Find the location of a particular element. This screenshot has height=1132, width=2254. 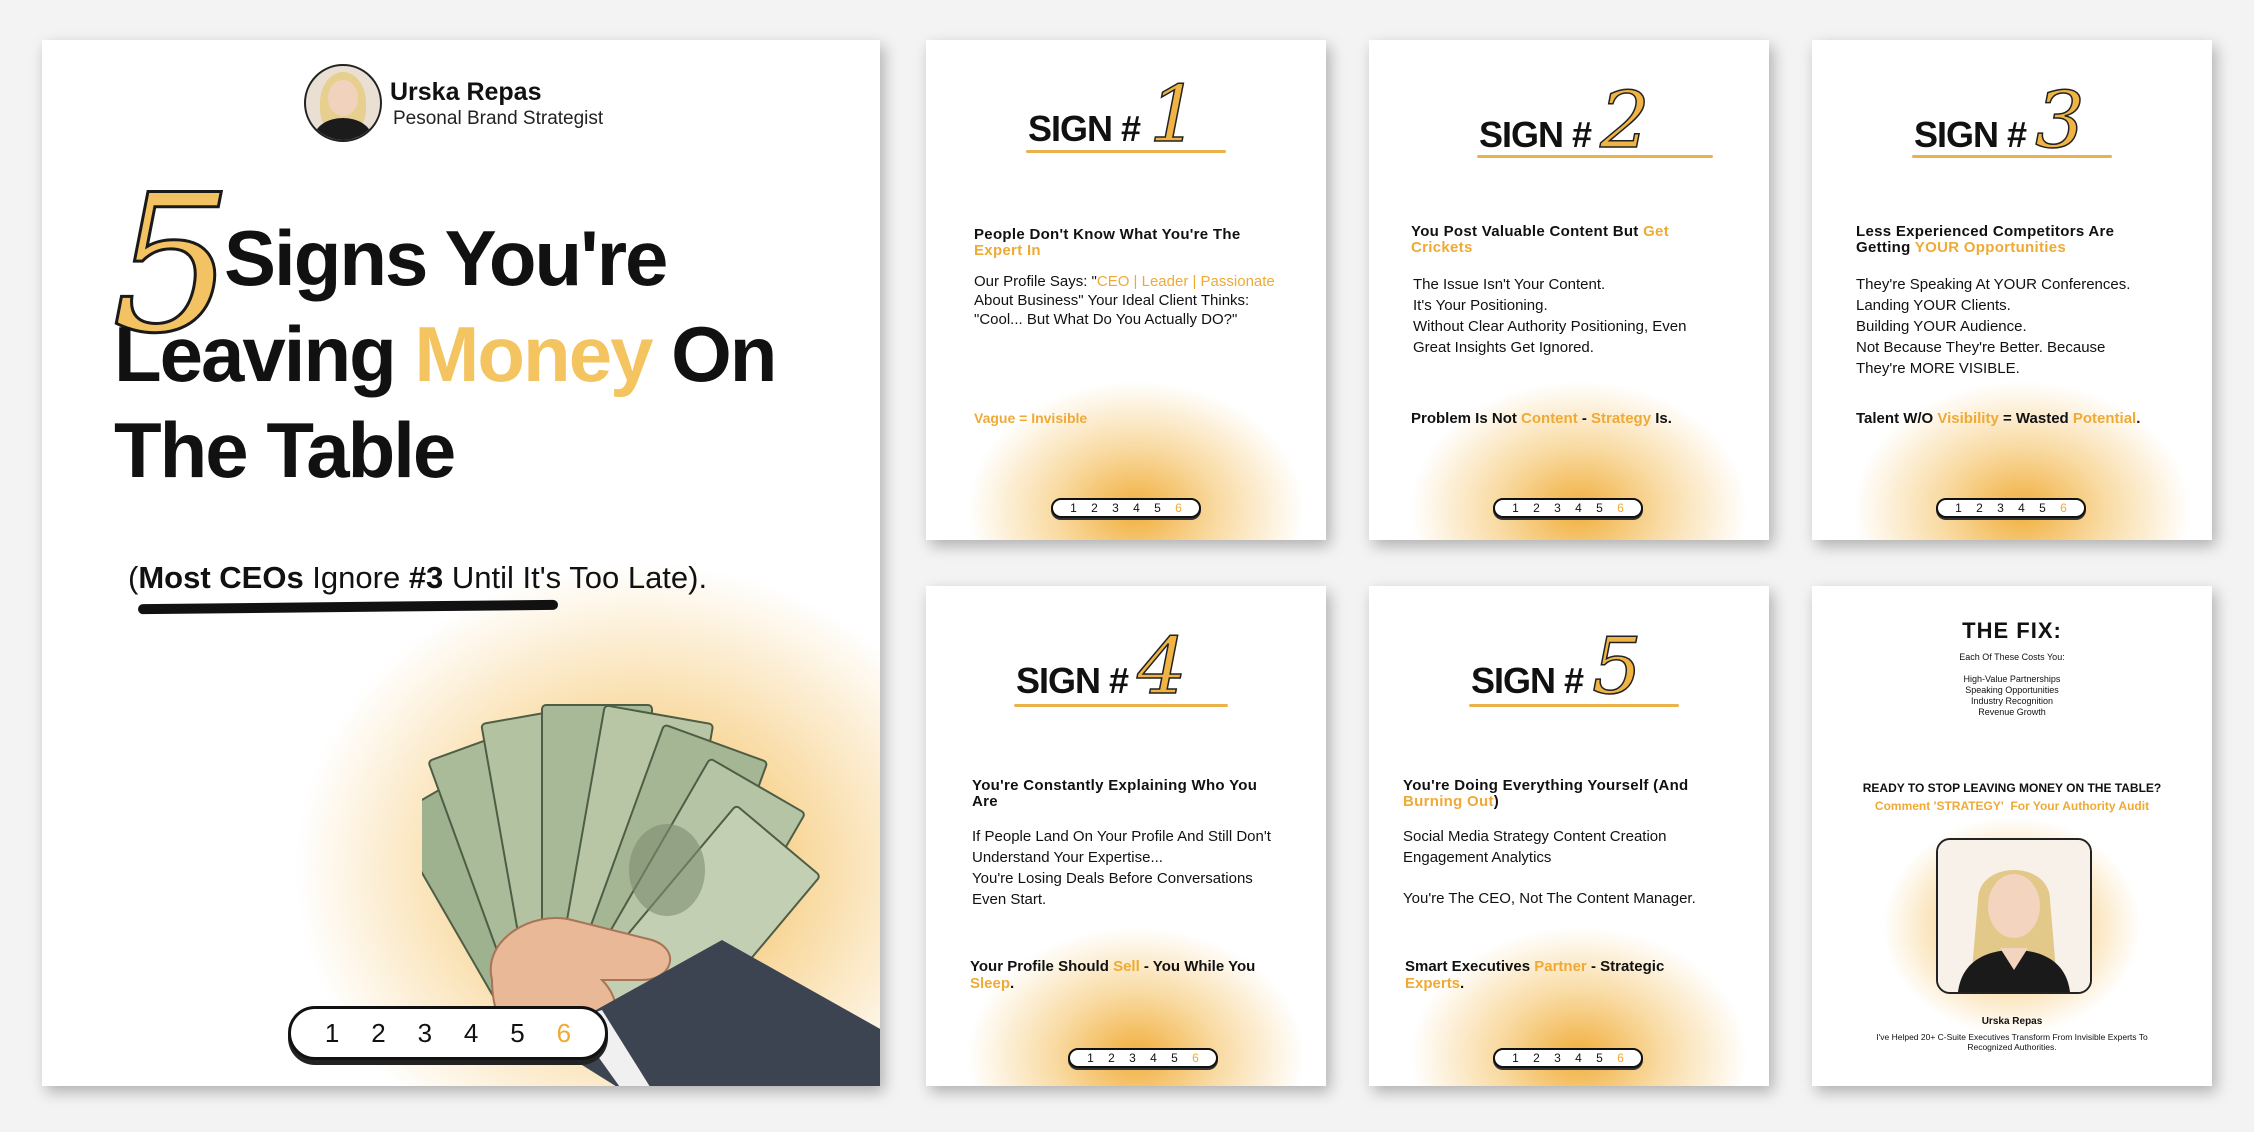

sign-4-pagination: 123456 is located at coordinates (1143, 1058).